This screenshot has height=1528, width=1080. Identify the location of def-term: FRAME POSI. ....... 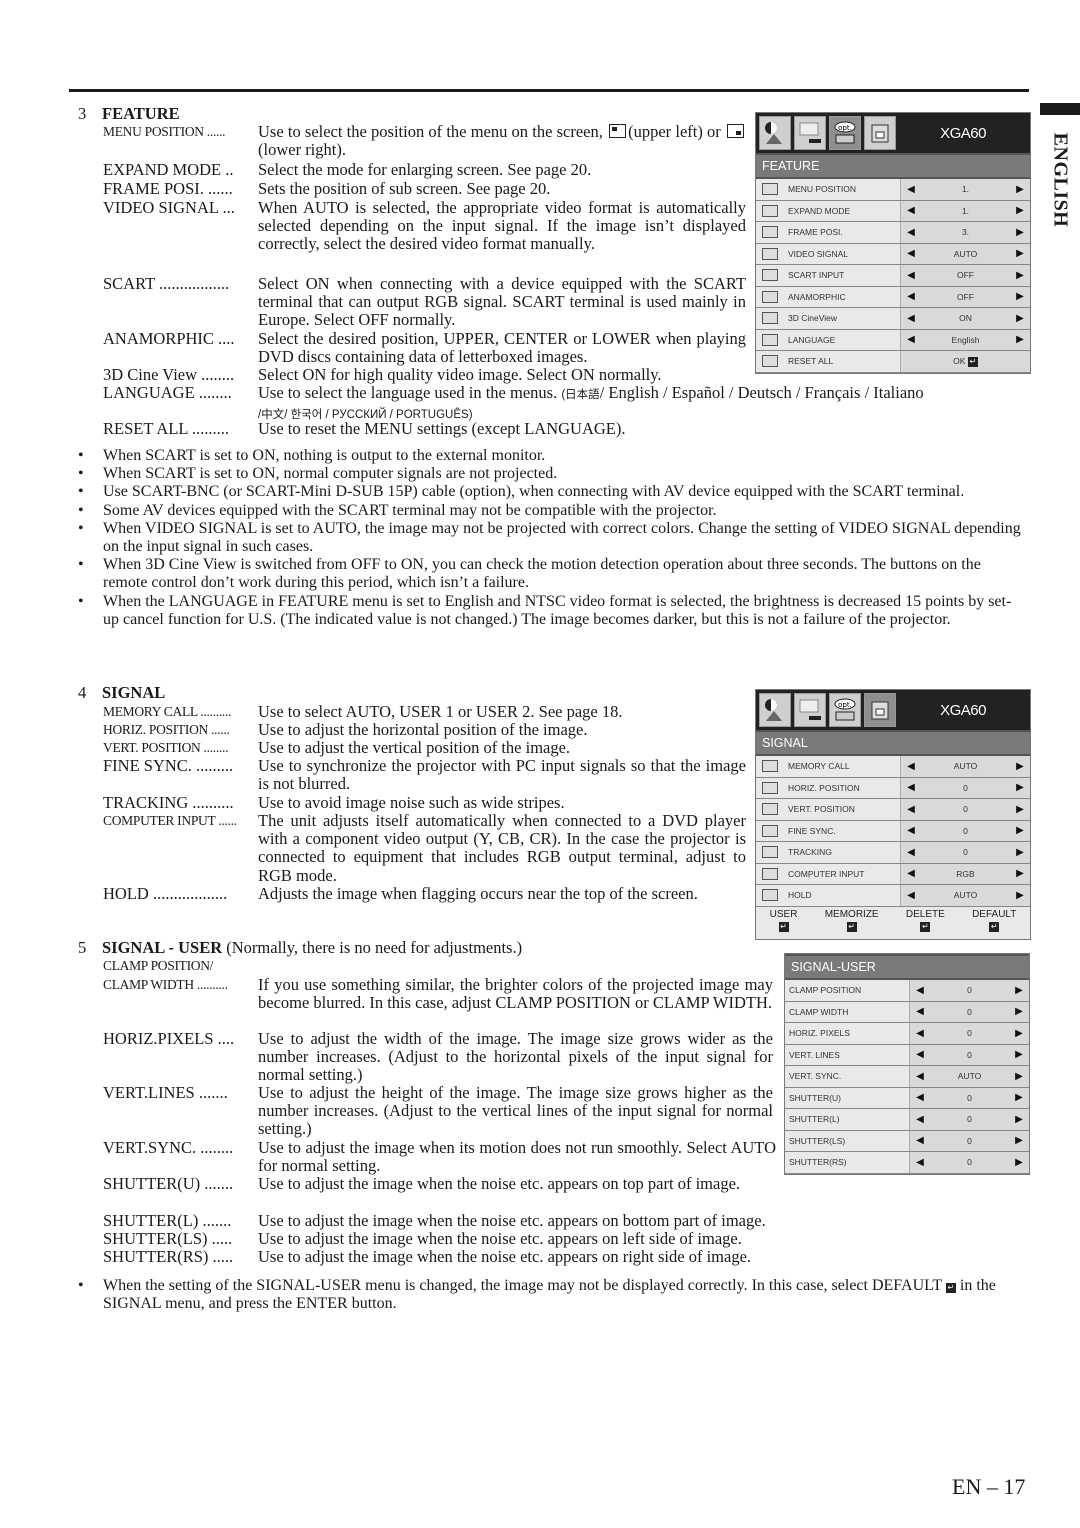
(168, 188).